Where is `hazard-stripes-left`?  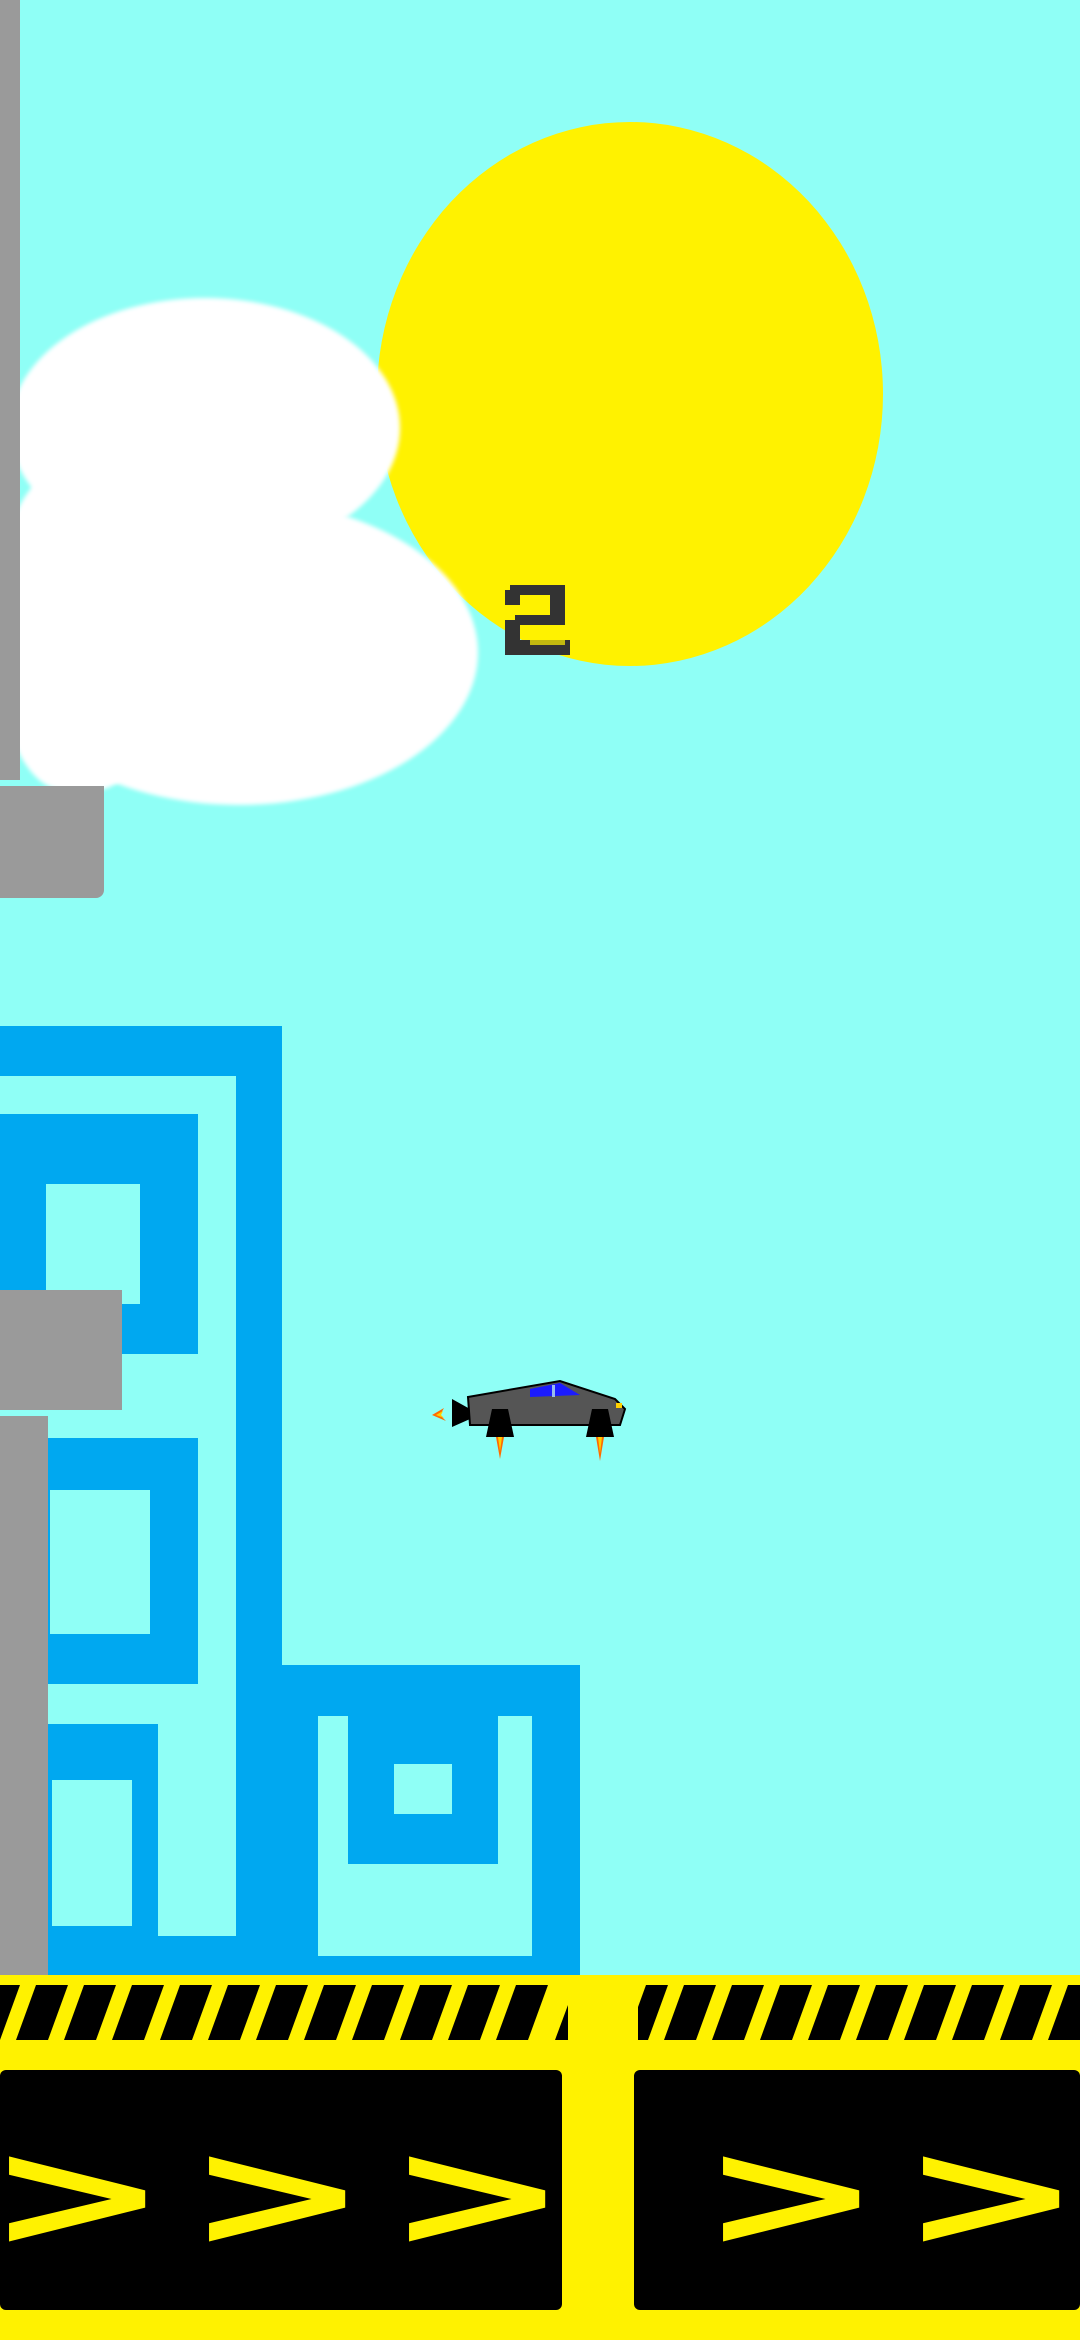 hazard-stripes-left is located at coordinates (284, 2012).